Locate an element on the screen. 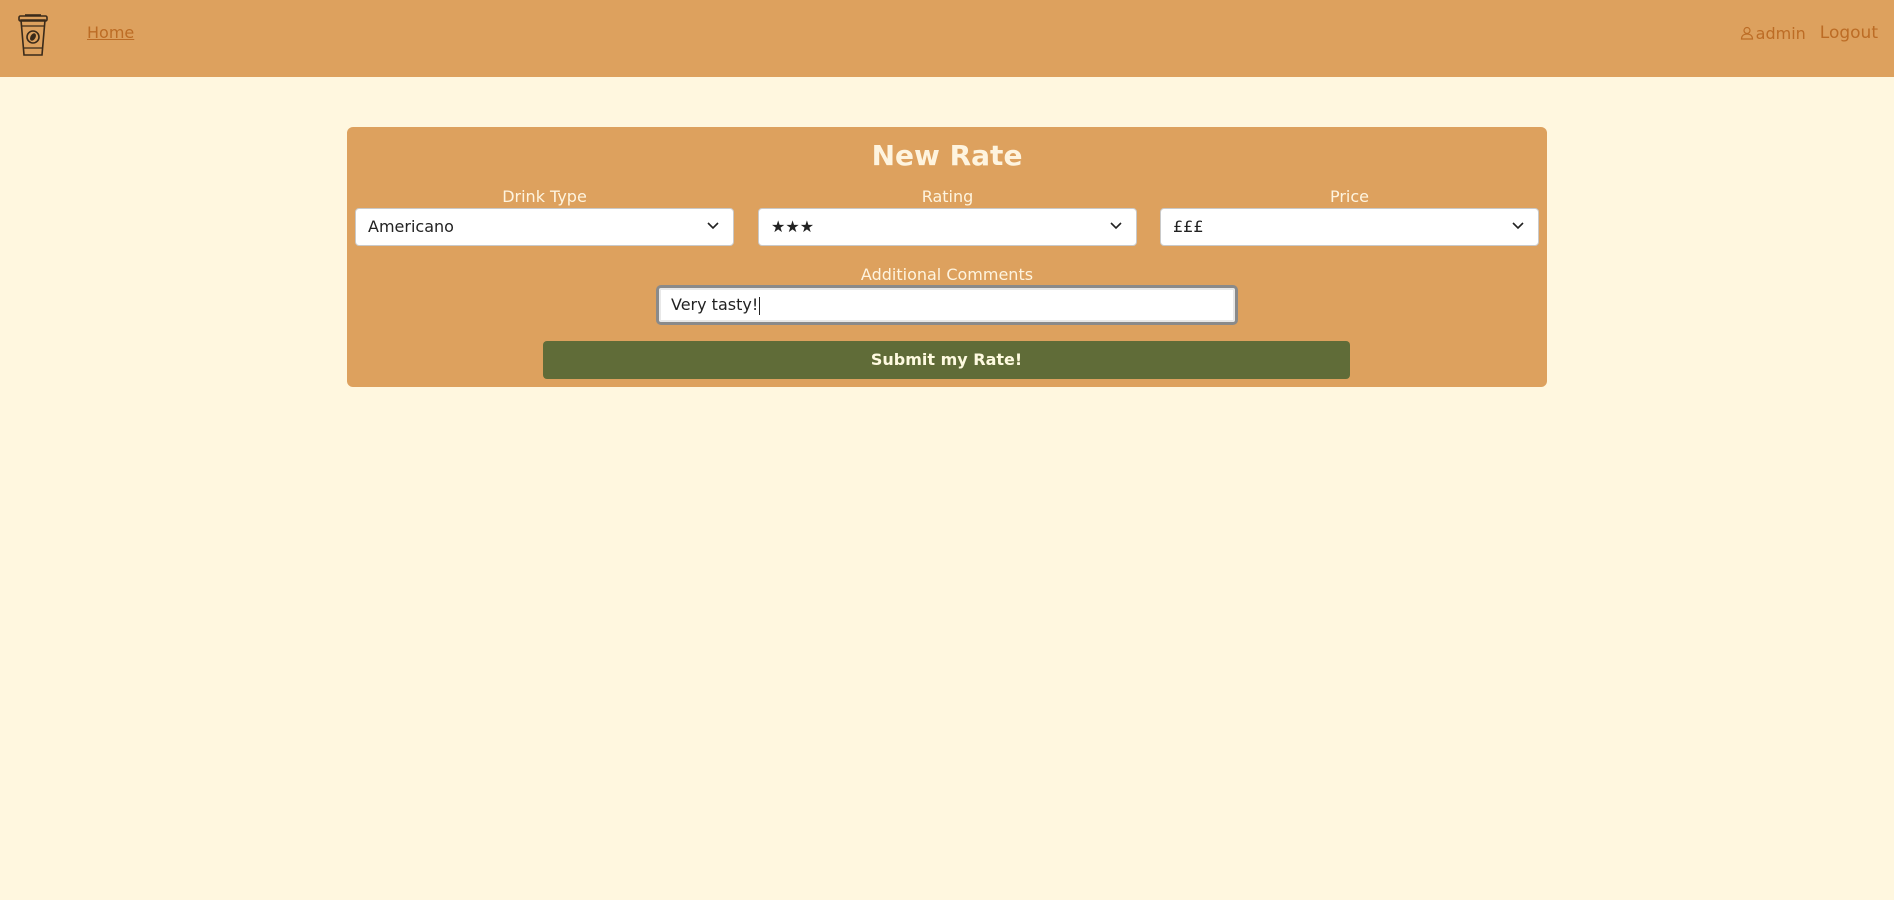  drink-type-field: Drink Type Americano is located at coordinates (544, 216).